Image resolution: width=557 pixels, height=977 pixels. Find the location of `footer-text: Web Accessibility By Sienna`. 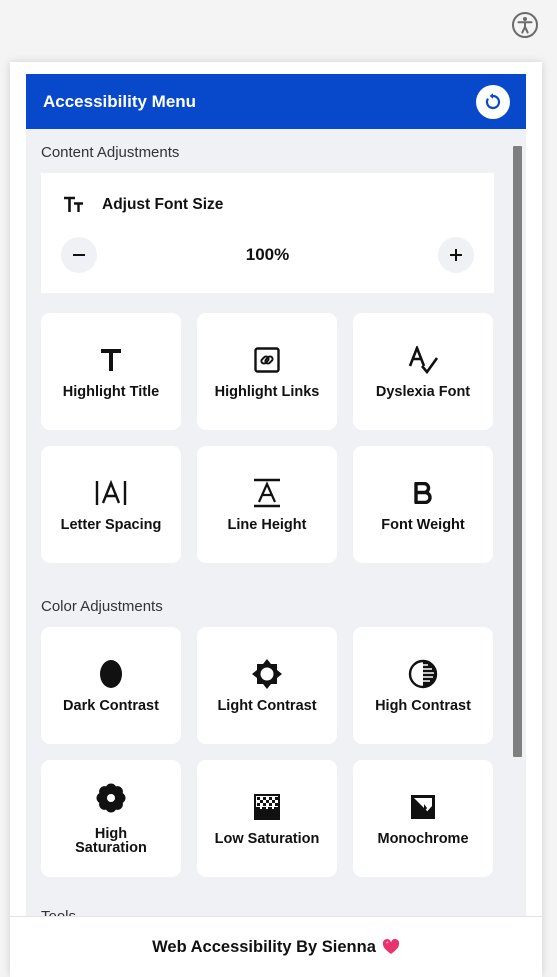

footer-text: Web Accessibility By Sienna is located at coordinates (264, 946).